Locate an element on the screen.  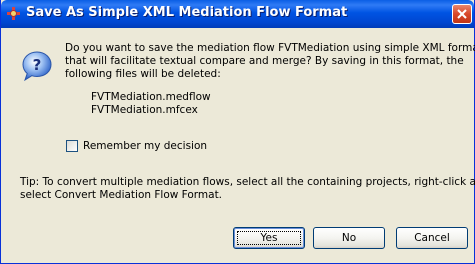
yes-button: Yes is located at coordinates (269, 238).